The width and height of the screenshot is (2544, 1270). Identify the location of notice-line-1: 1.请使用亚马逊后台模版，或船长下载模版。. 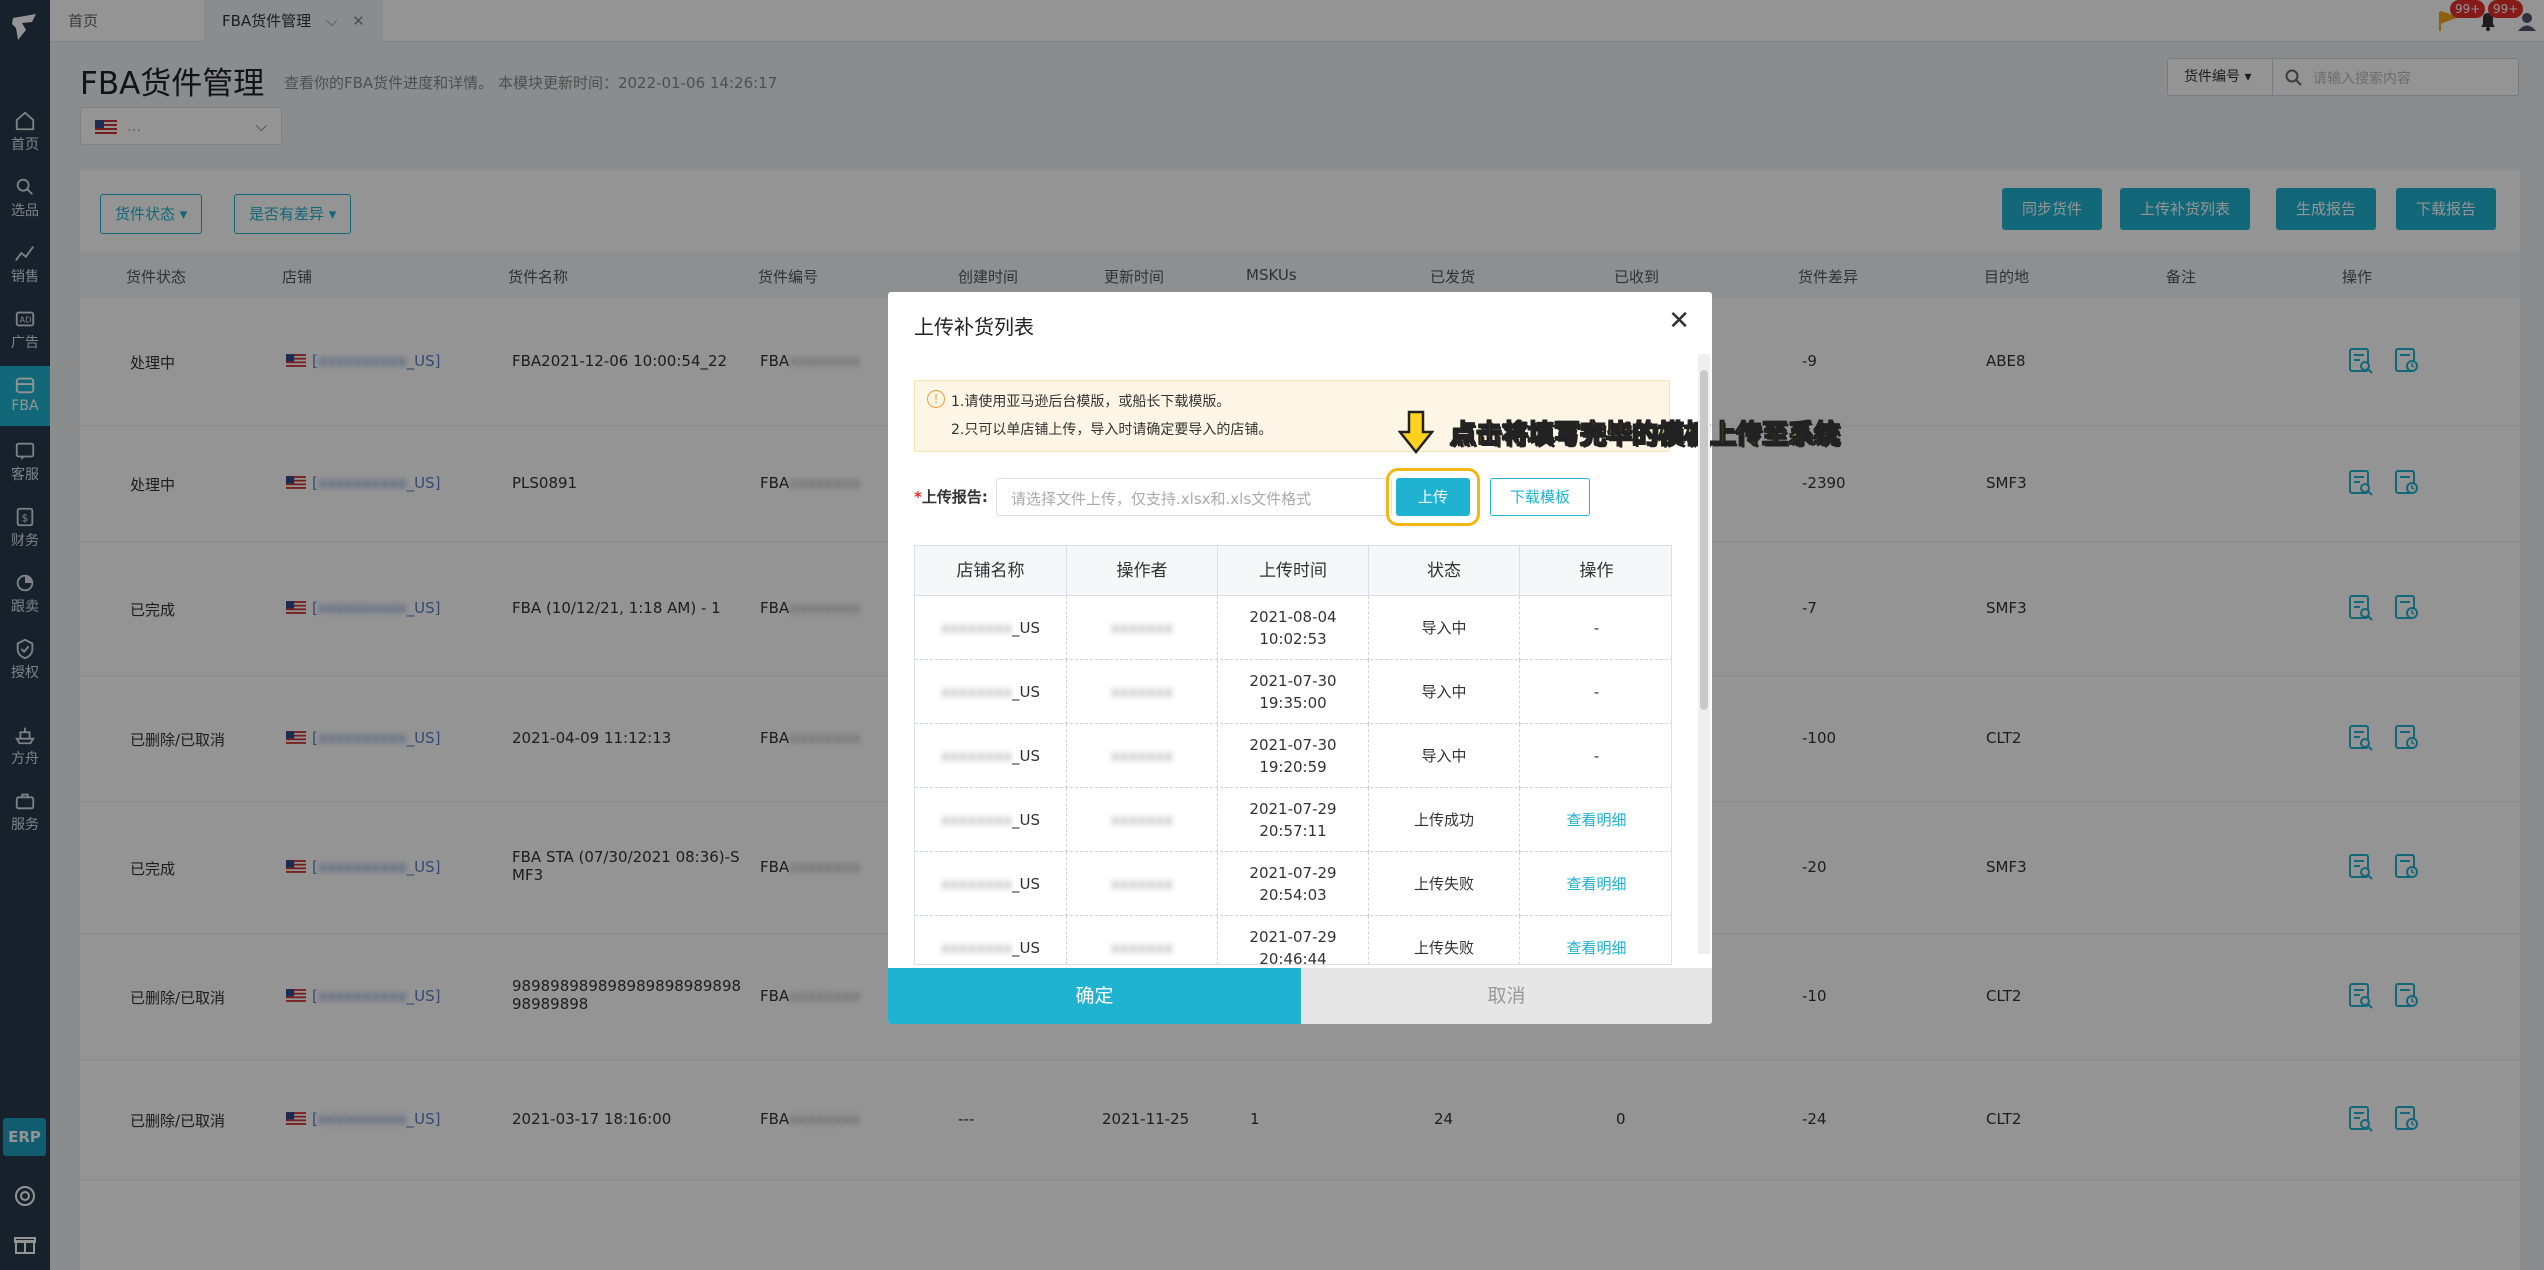
(1091, 402).